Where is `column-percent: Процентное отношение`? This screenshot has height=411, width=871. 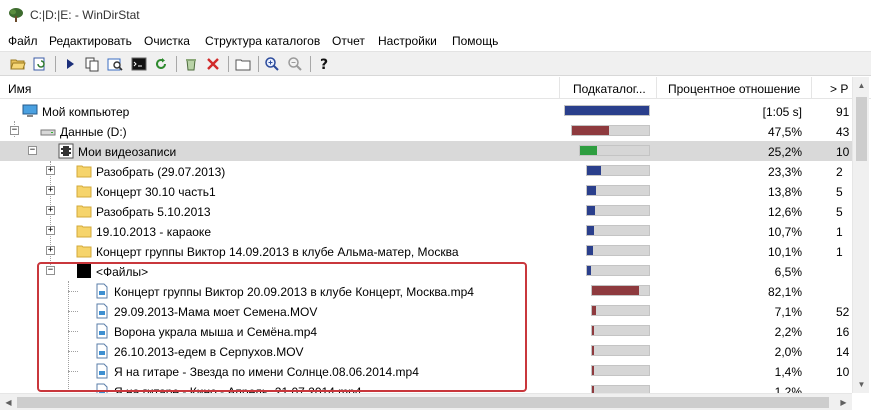
column-percent: Процентное отношение is located at coordinates (734, 89).